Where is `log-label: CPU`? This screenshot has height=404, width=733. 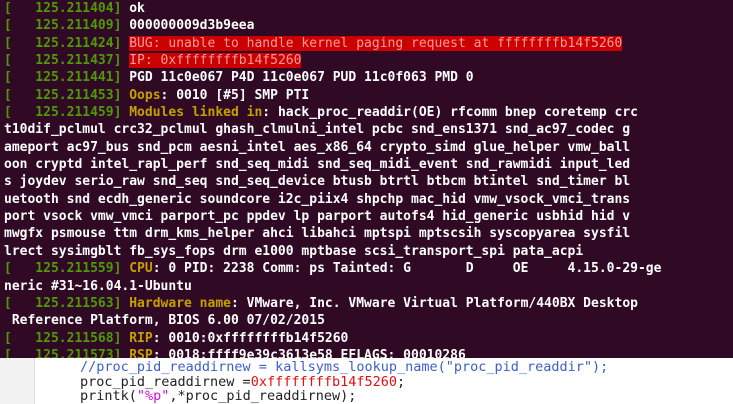
log-label: CPU is located at coordinates (141, 269).